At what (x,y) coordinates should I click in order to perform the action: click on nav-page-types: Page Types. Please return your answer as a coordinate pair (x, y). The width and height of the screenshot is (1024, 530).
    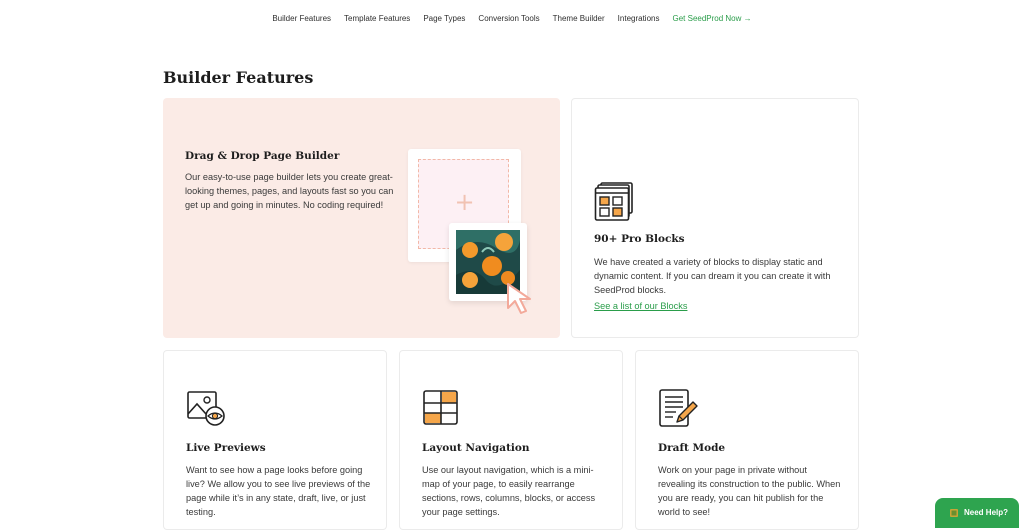
    Looking at the image, I should click on (444, 19).